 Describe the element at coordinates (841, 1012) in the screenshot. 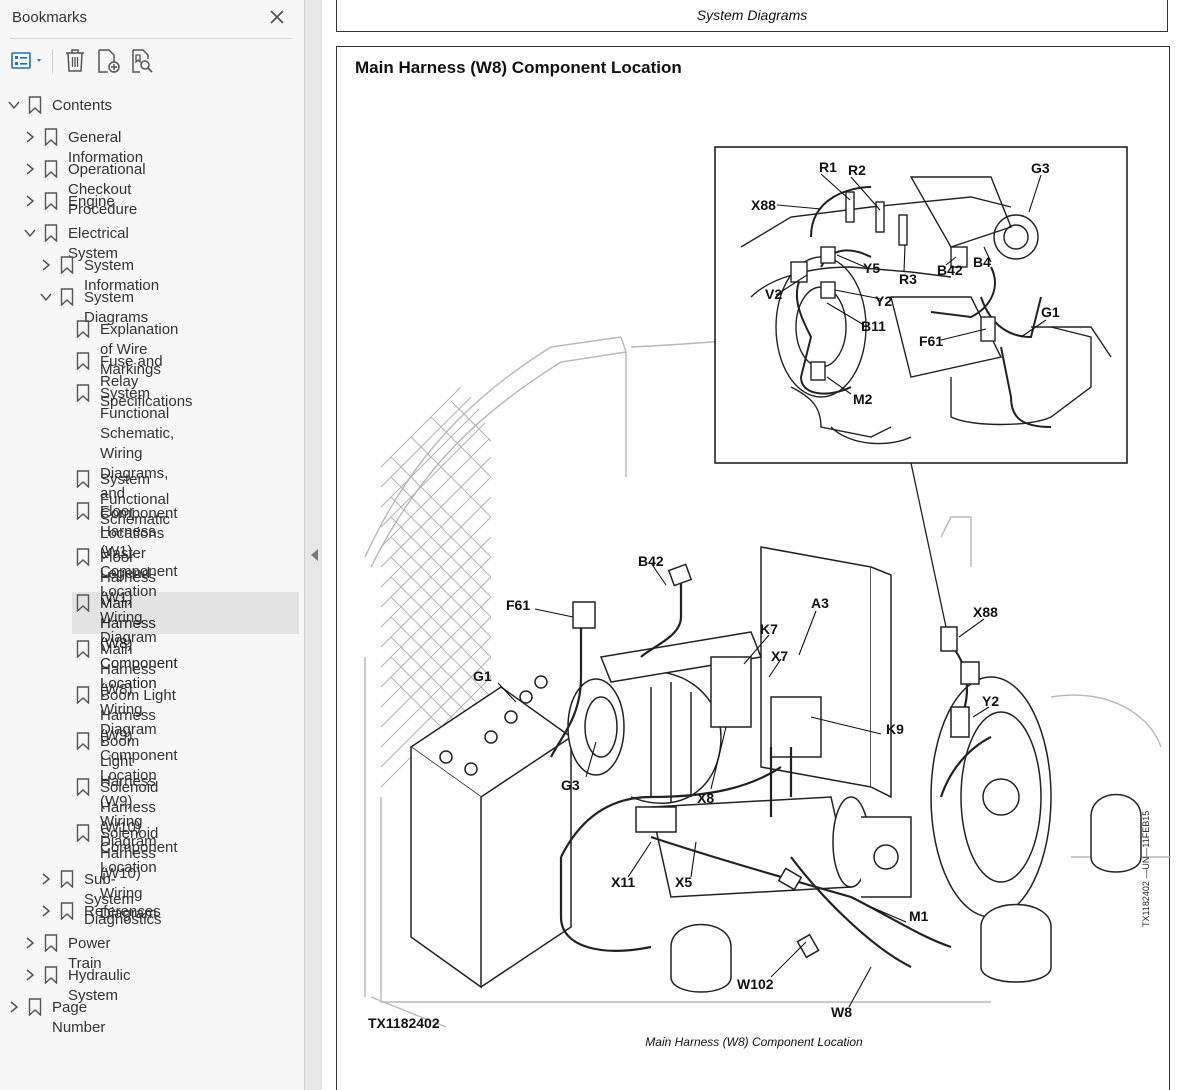

I see `callout-w8: W8` at that location.